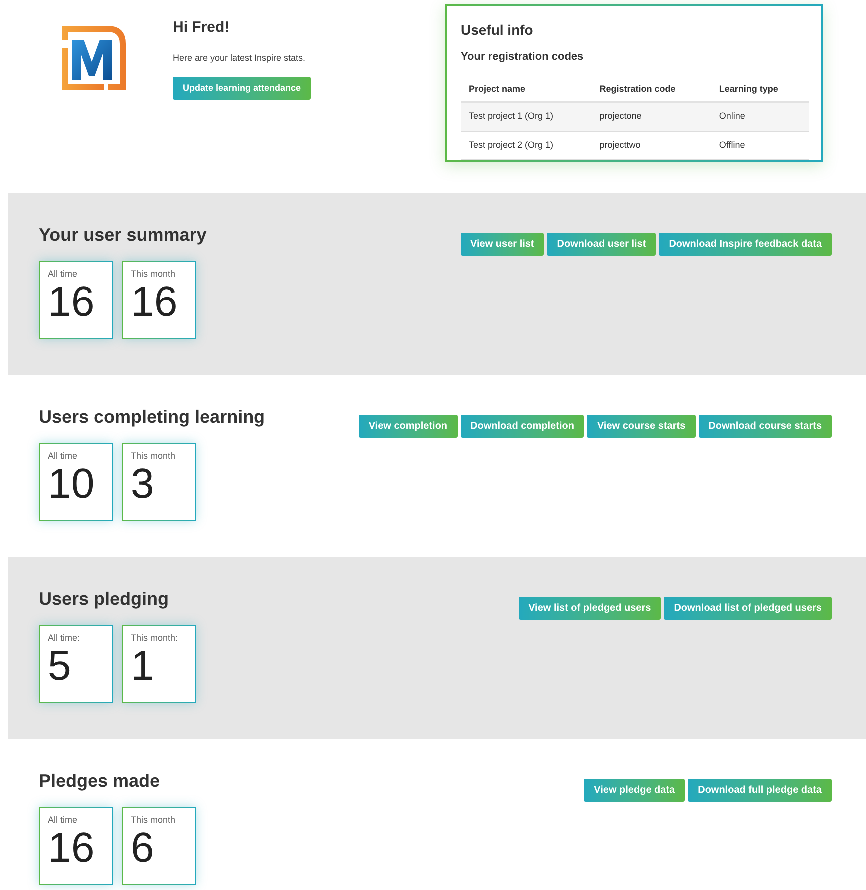 The height and width of the screenshot is (890, 866). Describe the element at coordinates (155, 638) in the screenshot. I see `stat-label: This month:` at that location.